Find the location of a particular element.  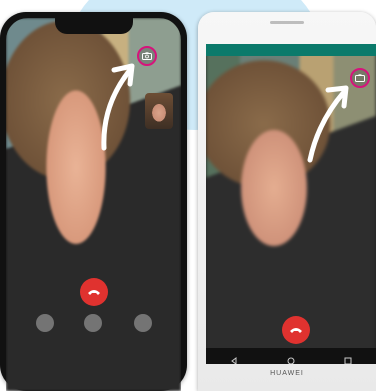

navigation-bar is located at coordinates (291, 356).